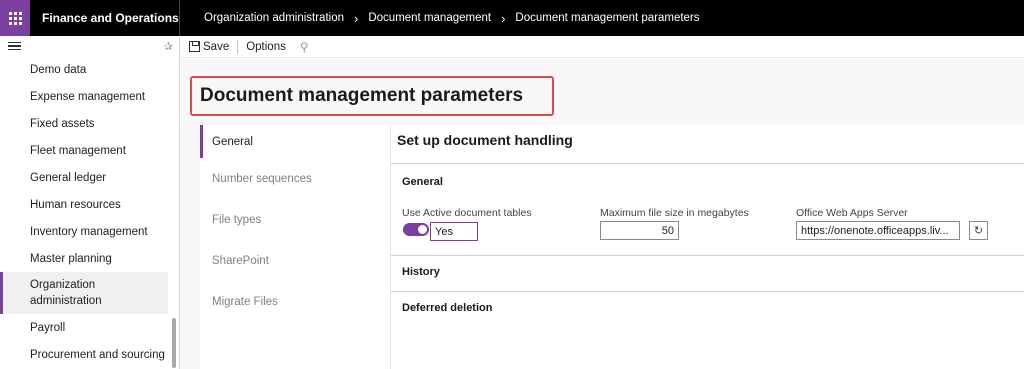  Describe the element at coordinates (421, 272) in the screenshot. I see `history-group-header: History` at that location.